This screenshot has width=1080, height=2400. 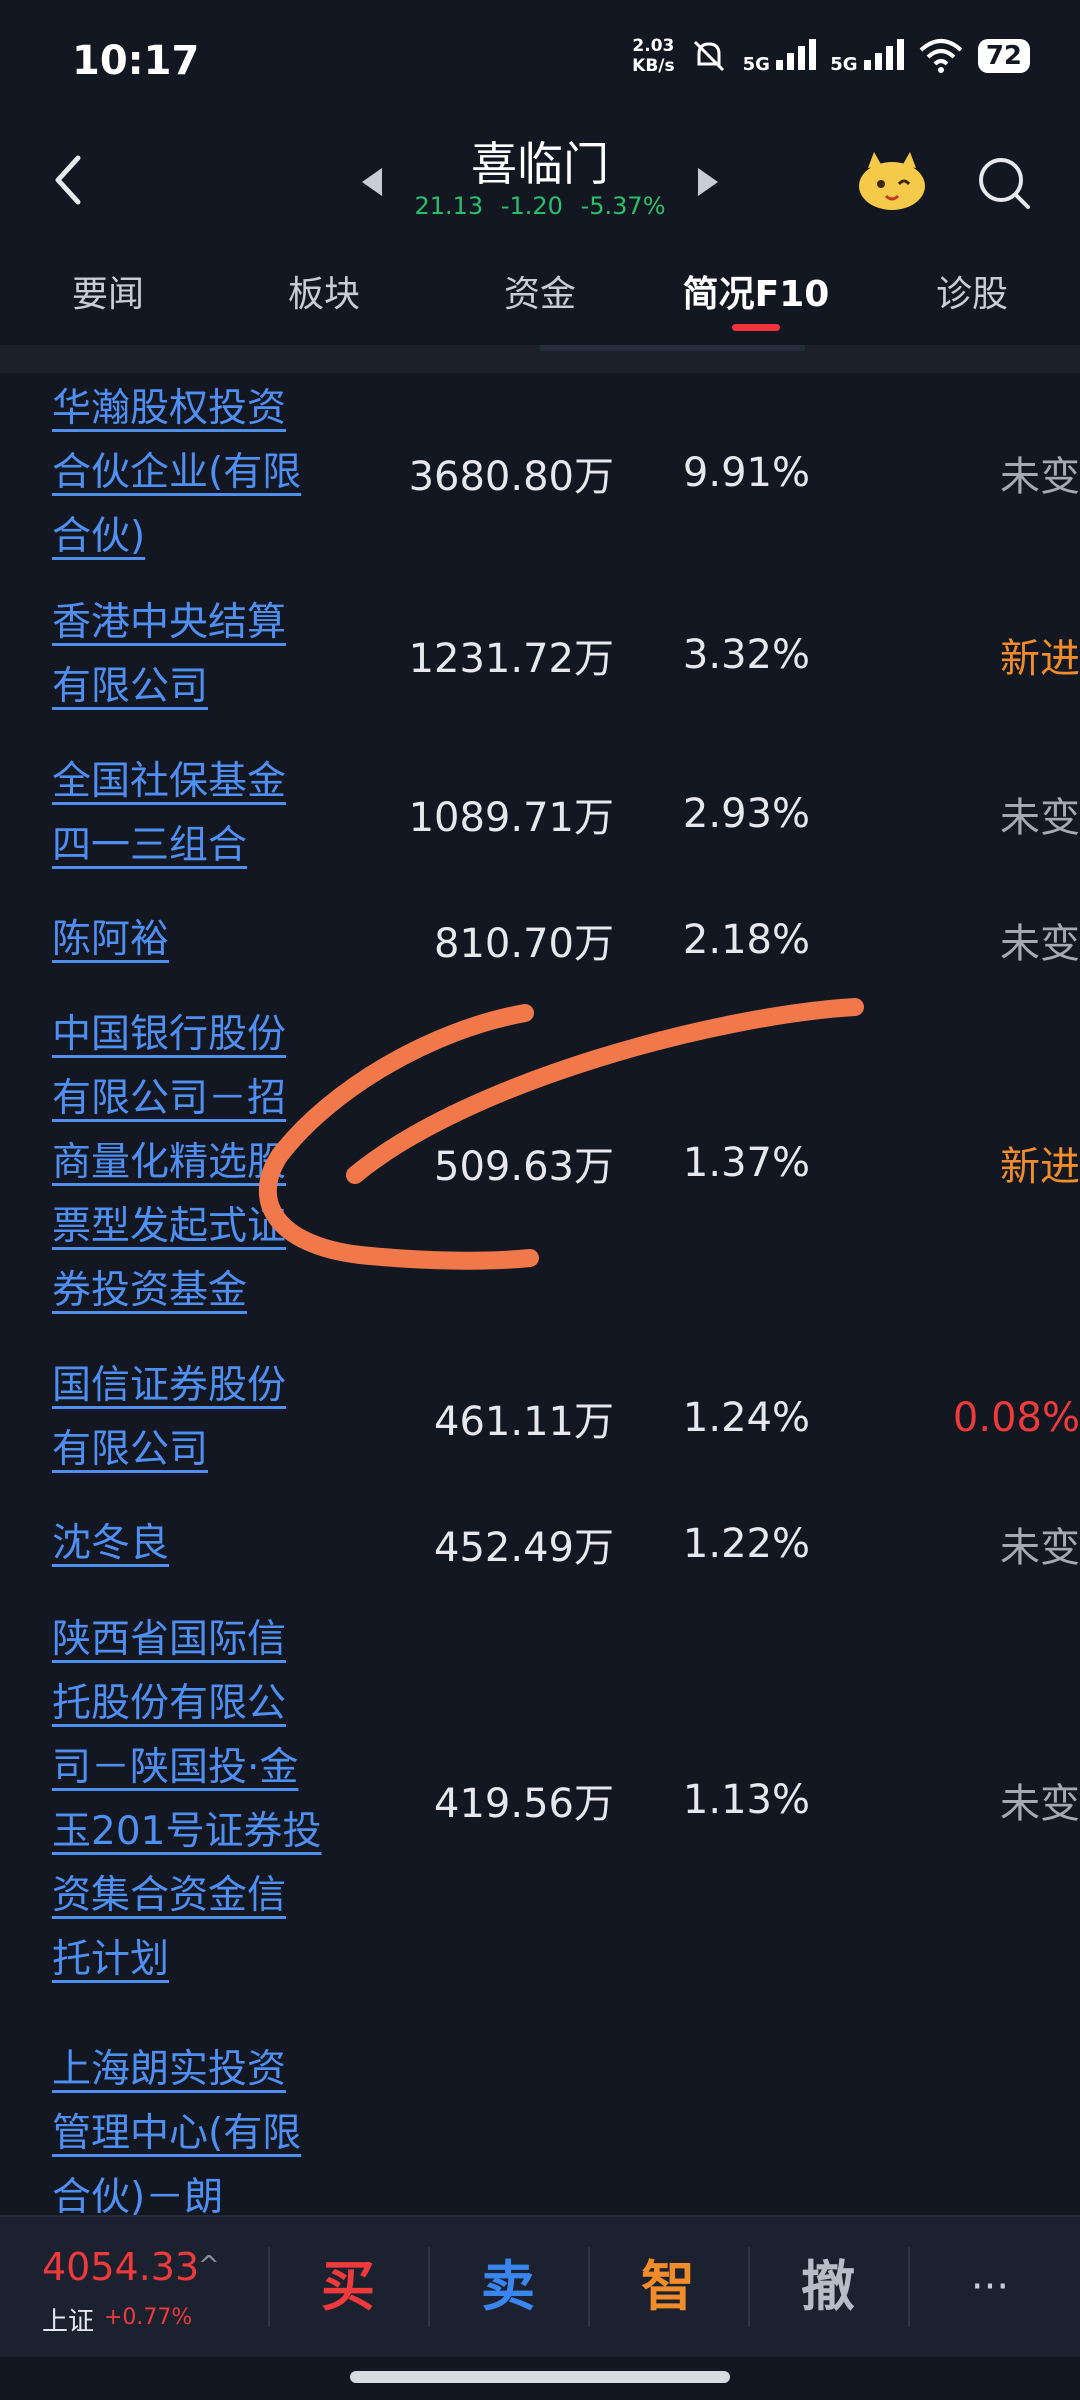 What do you see at coordinates (708, 56) in the screenshot?
I see `mute-bell-icon` at bounding box center [708, 56].